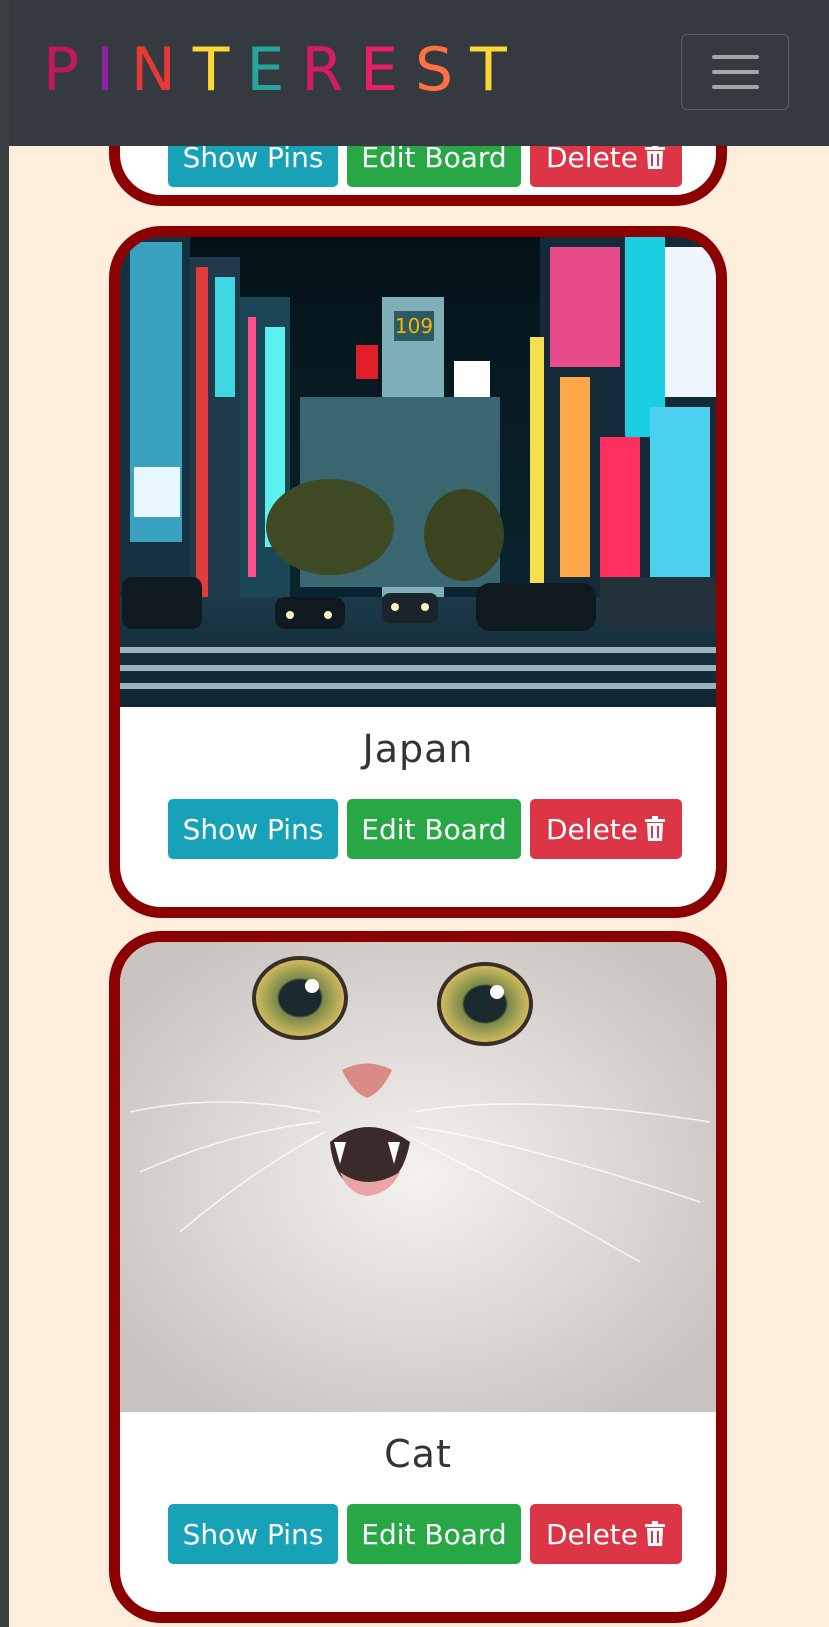 The height and width of the screenshot is (1627, 829). Describe the element at coordinates (61, 70) in the screenshot. I see `brand-letter: P` at that location.